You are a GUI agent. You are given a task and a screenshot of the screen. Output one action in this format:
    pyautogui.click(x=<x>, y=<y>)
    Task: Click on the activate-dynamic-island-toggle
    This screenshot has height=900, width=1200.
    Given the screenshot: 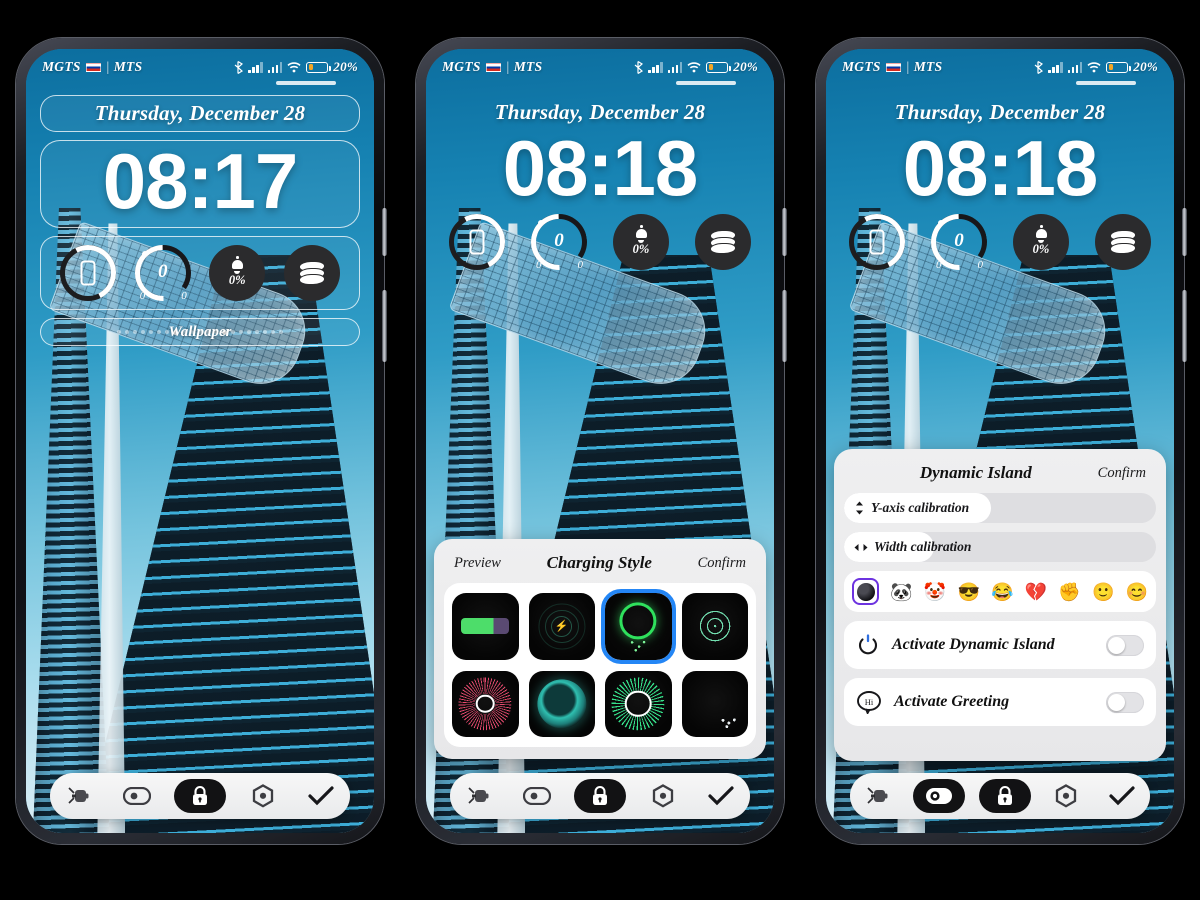 What is the action you would take?
    pyautogui.click(x=1125, y=645)
    